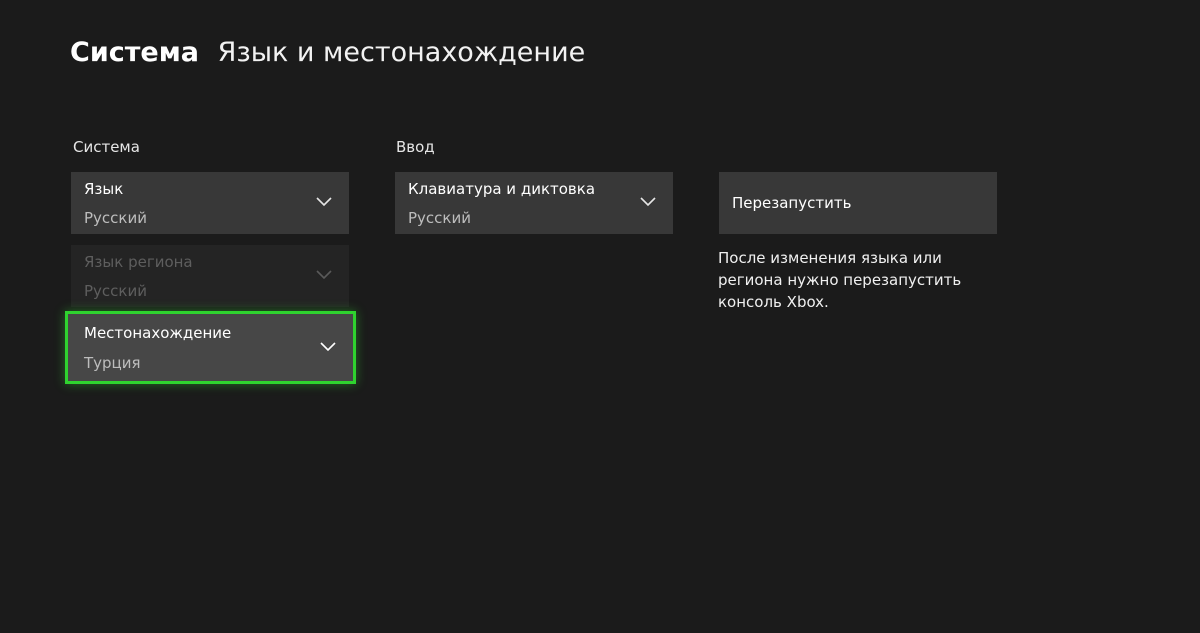 This screenshot has height=633, width=1200. Describe the element at coordinates (439, 218) in the screenshot. I see `keyboard-dictation-dropdown-value: Русский` at that location.